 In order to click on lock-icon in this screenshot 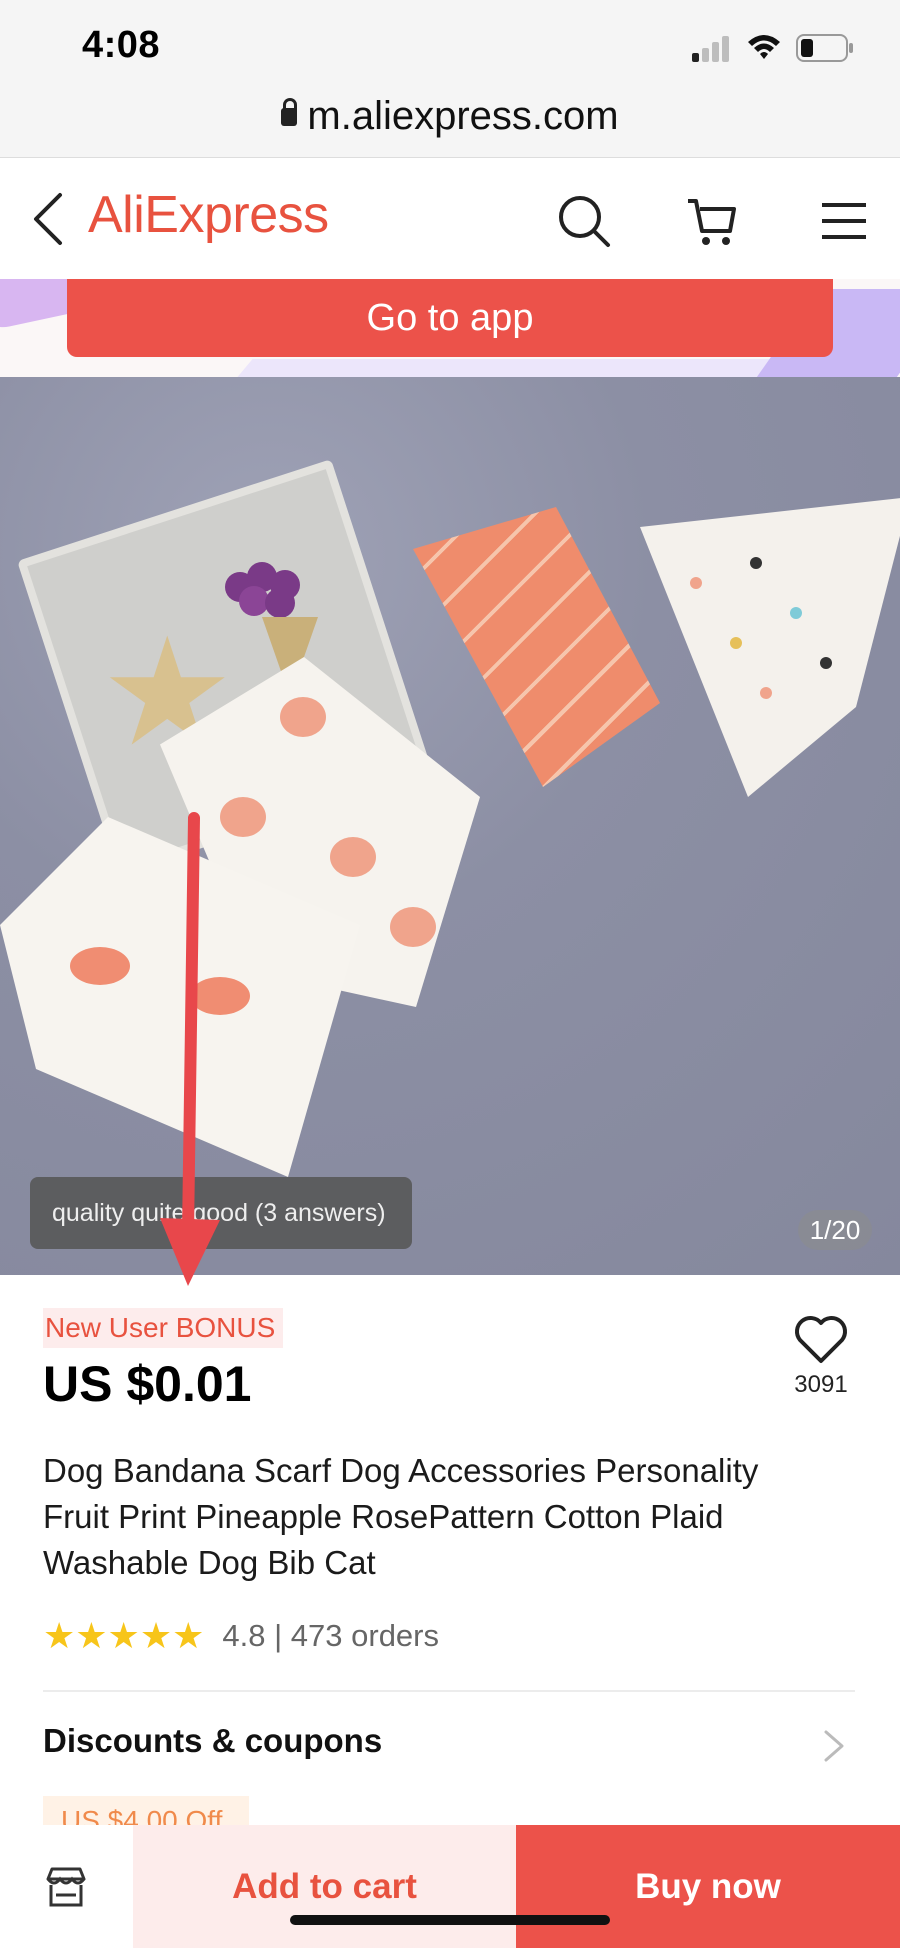, I will do `click(289, 112)`.